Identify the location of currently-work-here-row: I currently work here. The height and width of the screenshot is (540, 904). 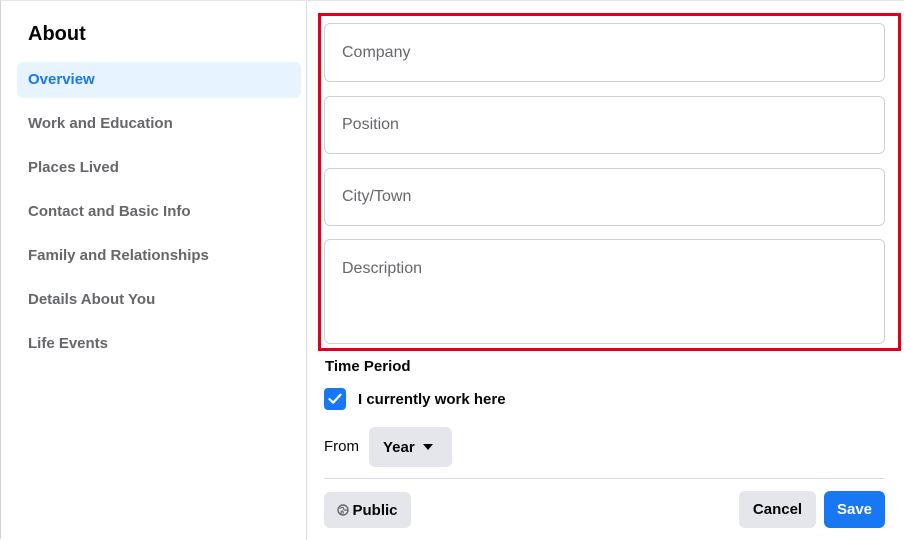
(415, 399).